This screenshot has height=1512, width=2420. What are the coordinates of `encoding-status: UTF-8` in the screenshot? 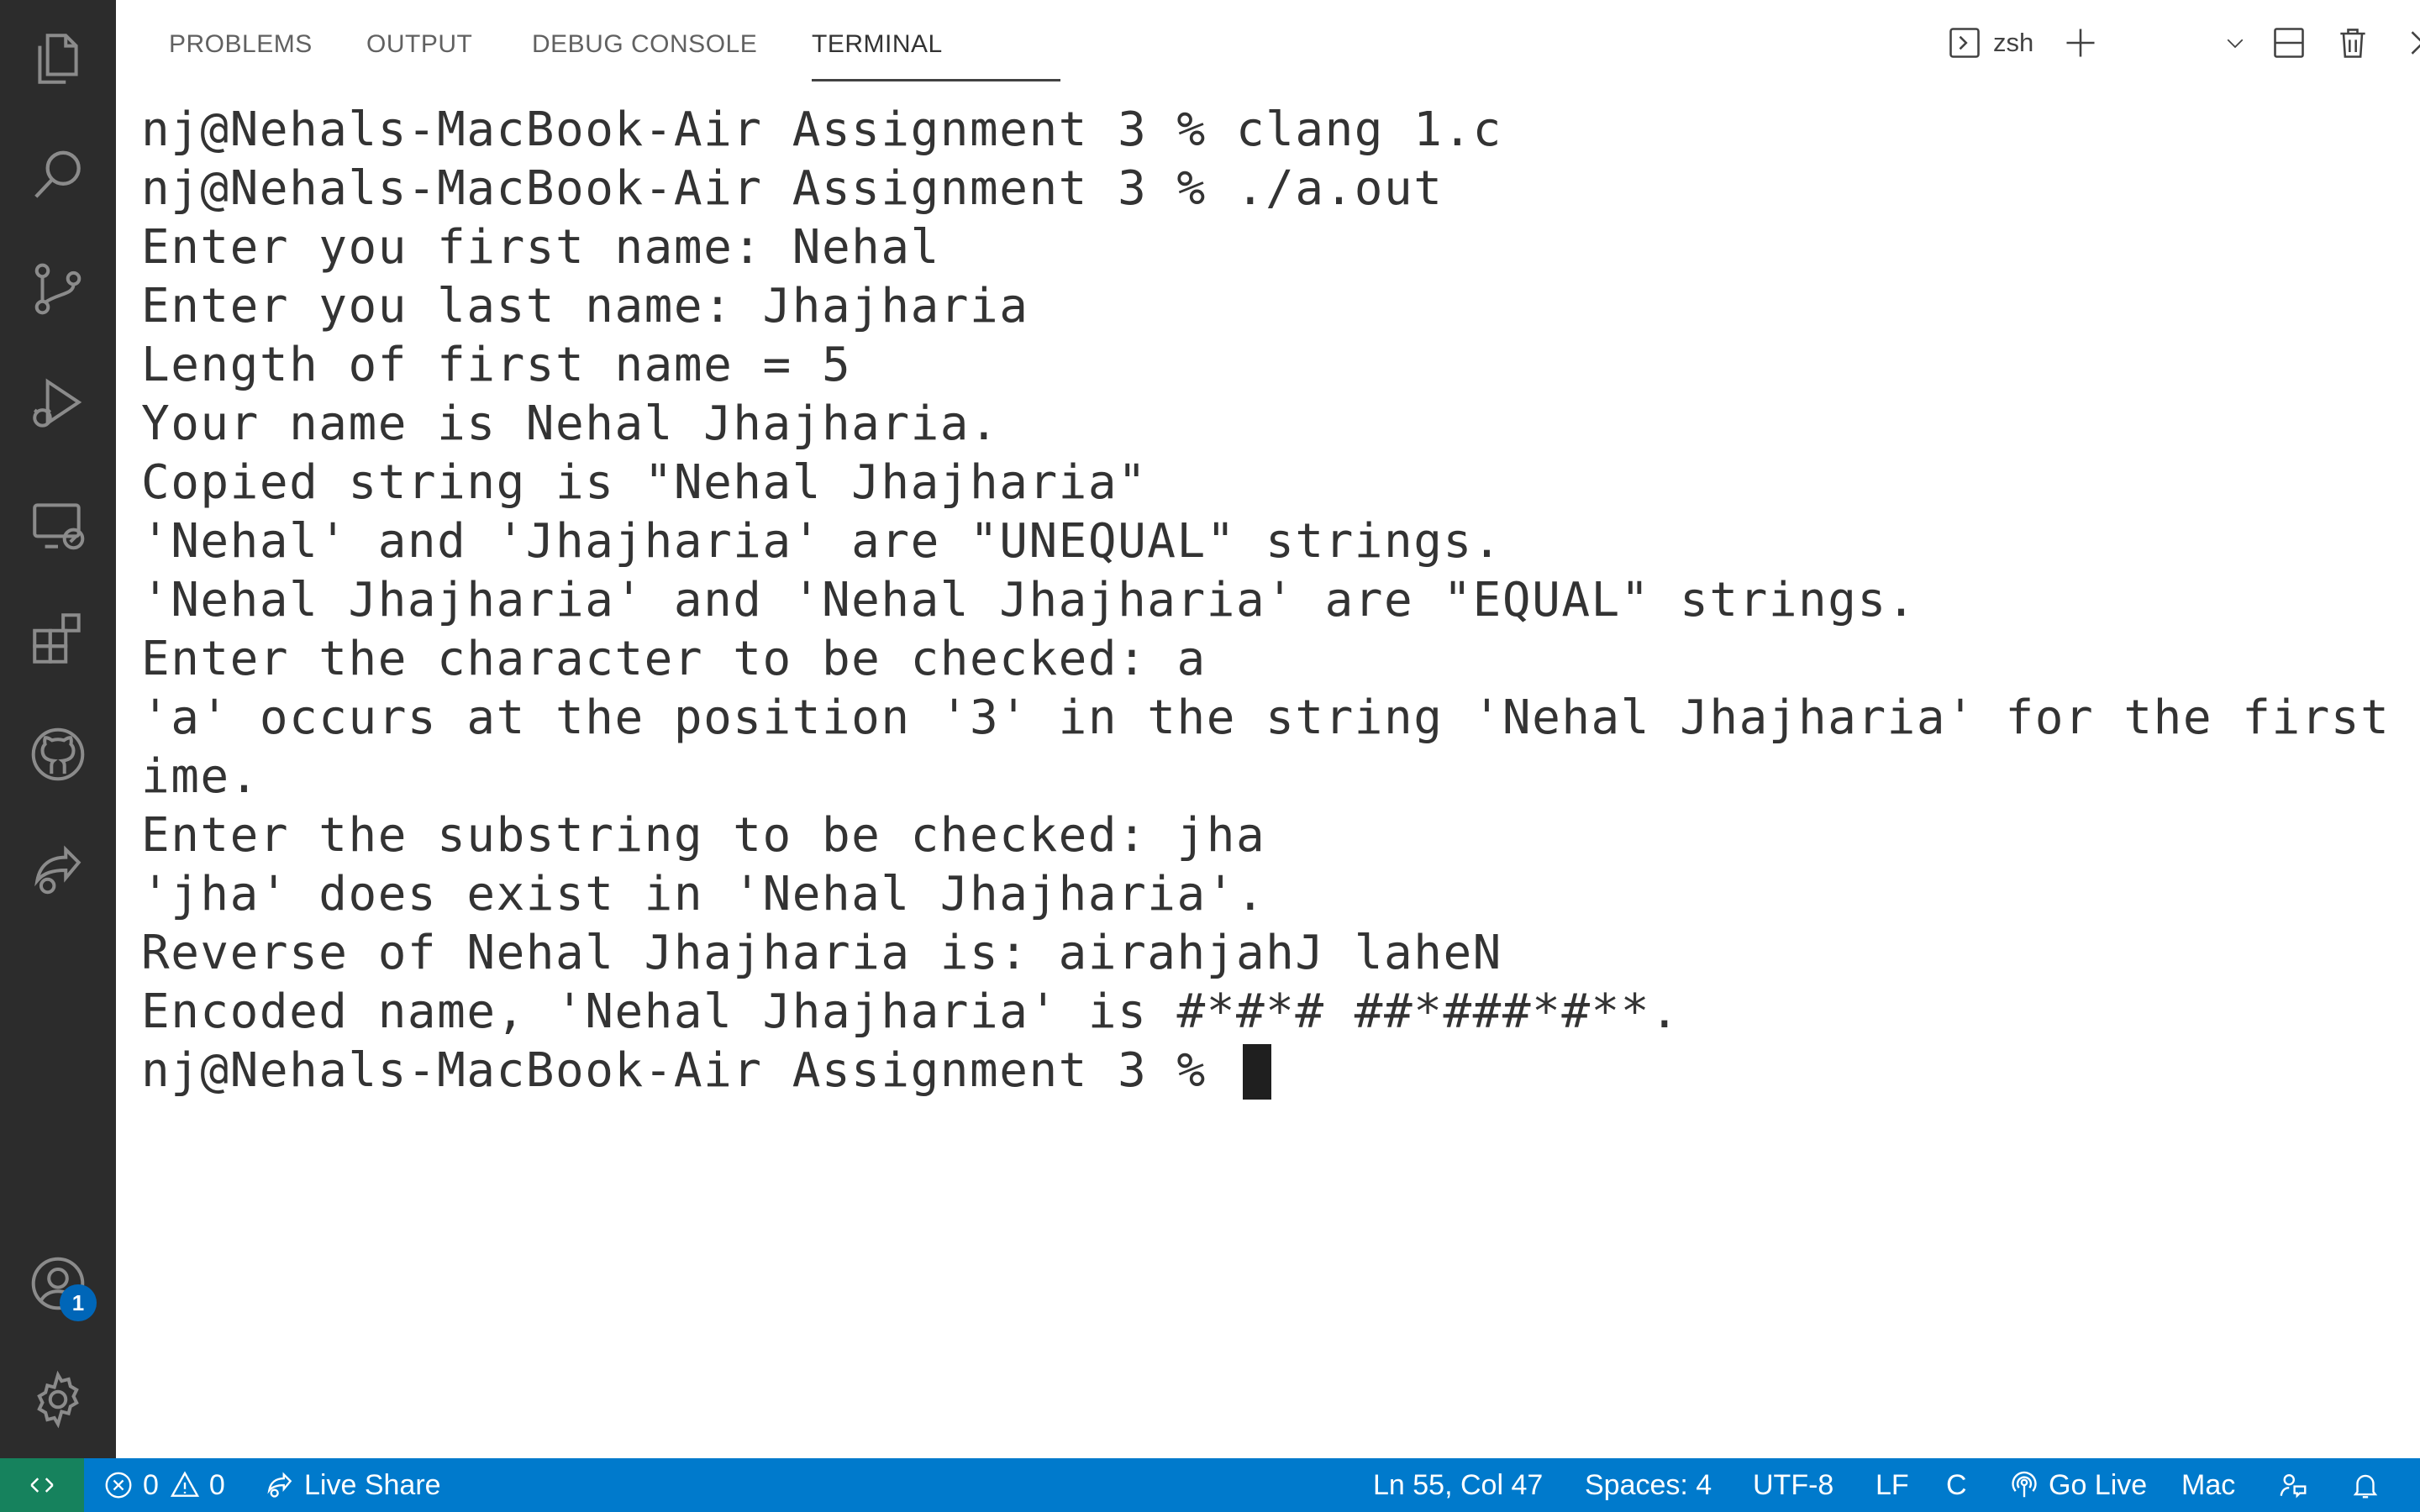 It's located at (1793, 1485).